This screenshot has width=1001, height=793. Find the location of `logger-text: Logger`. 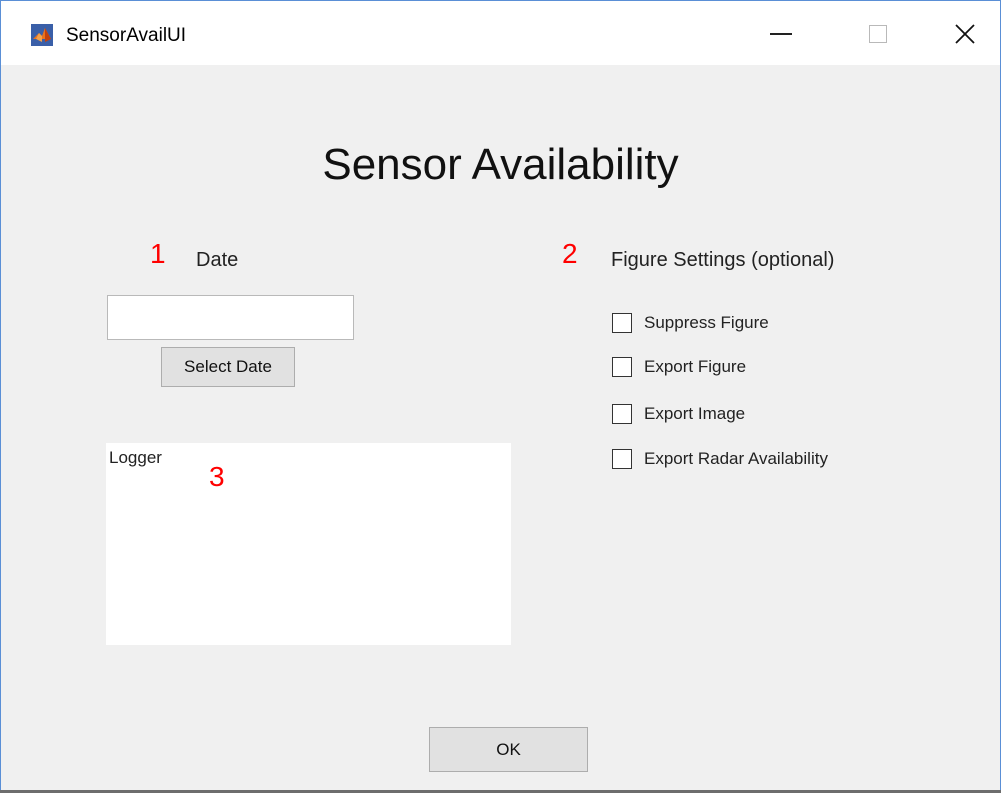

logger-text: Logger is located at coordinates (135, 457).